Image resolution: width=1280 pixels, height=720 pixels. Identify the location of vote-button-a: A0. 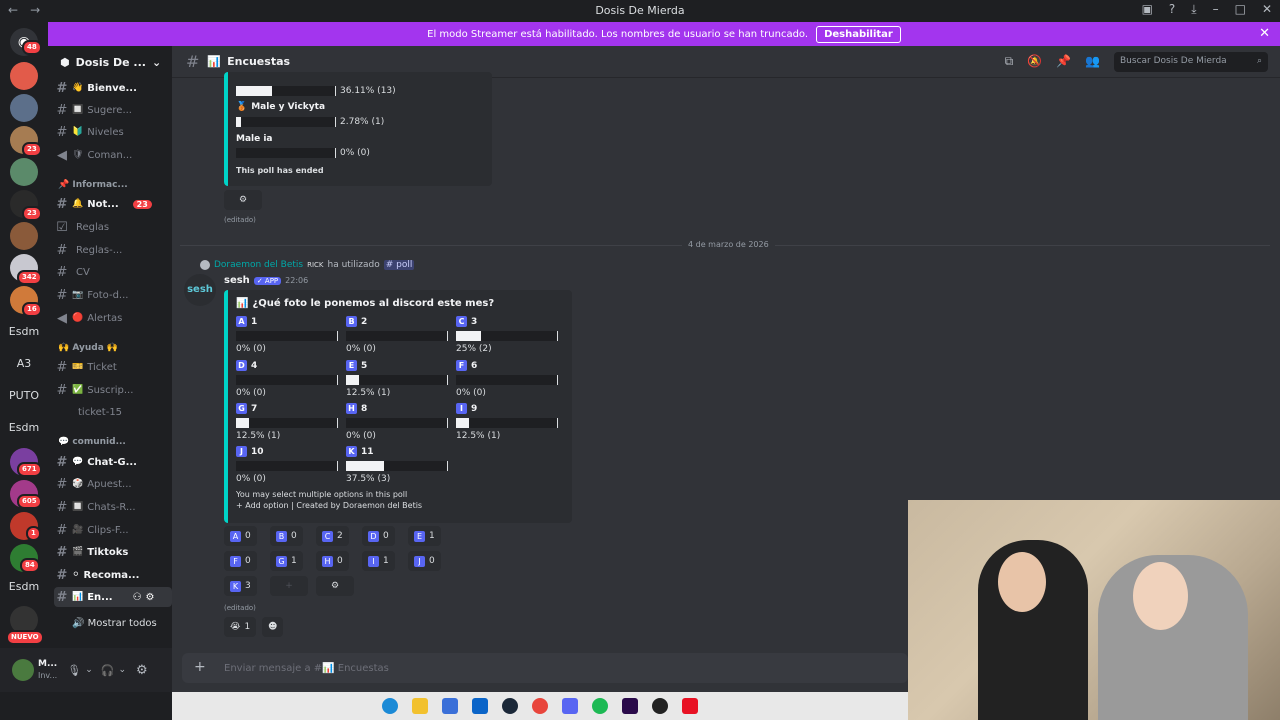
(240, 536).